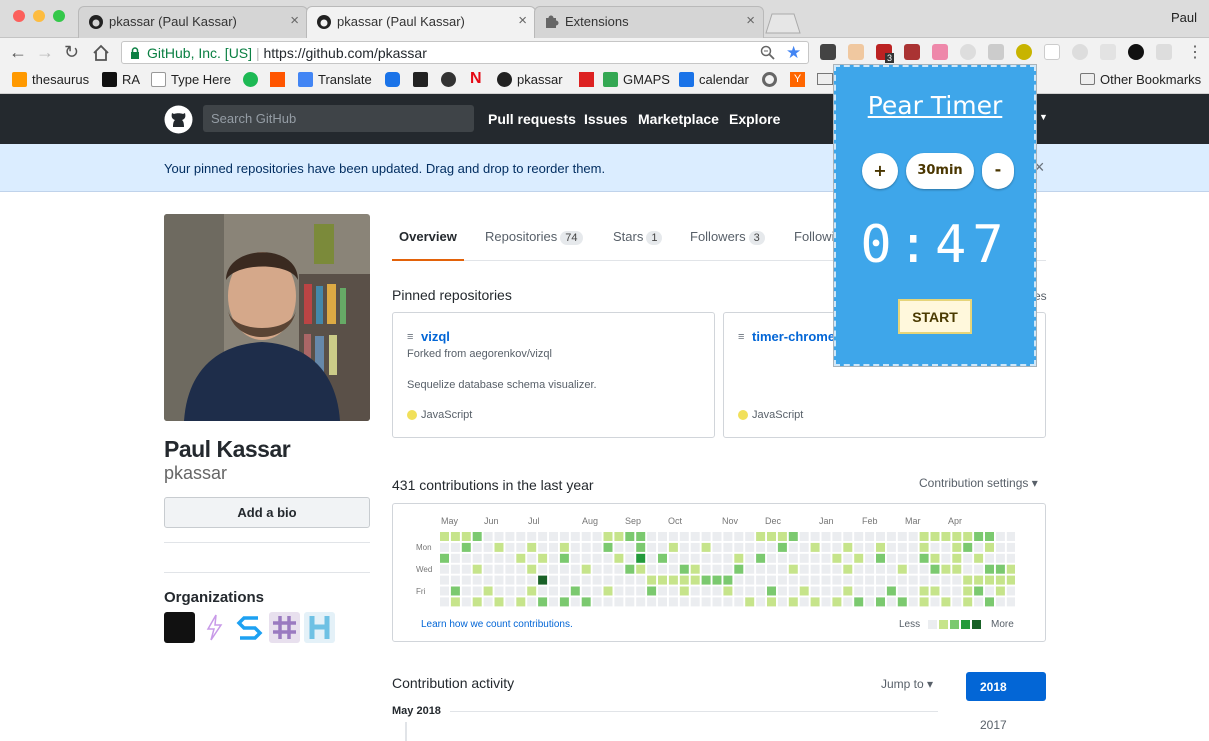 This screenshot has height=741, width=1209. I want to click on minimize-window-button, so click(39, 16).